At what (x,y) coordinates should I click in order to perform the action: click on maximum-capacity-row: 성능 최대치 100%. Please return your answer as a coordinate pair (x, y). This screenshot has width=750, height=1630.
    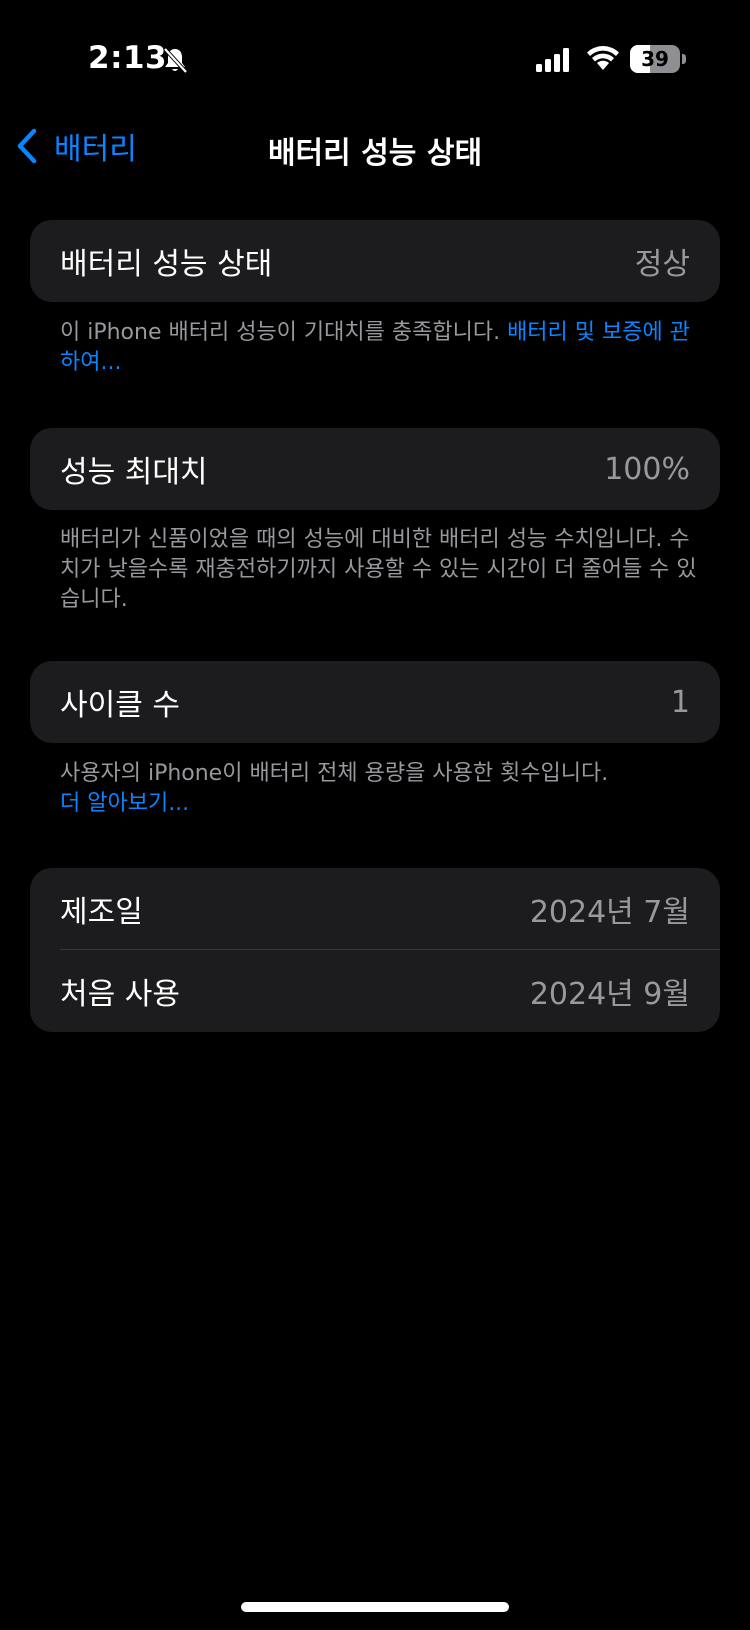
    Looking at the image, I should click on (375, 469).